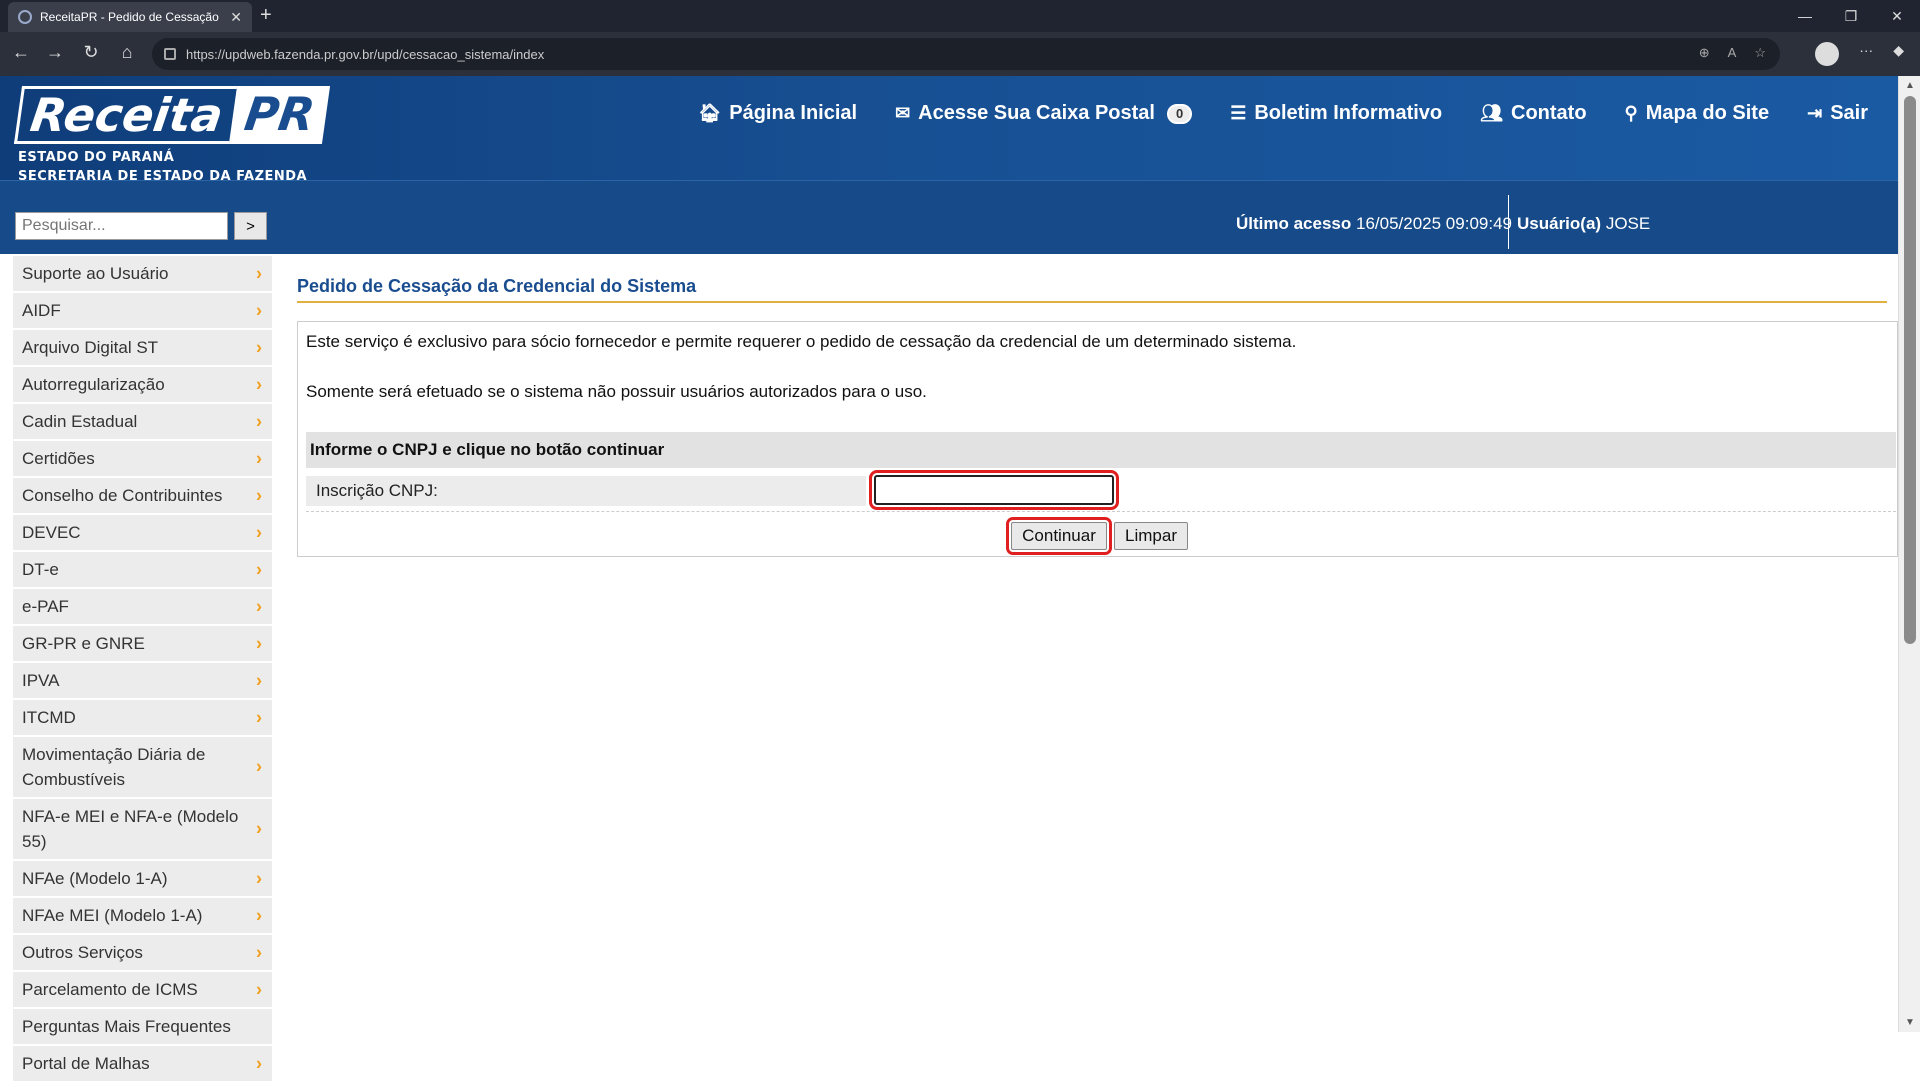 The width and height of the screenshot is (1920, 1083). Describe the element at coordinates (58, 458) in the screenshot. I see `sidebar-item-label: Certidões` at that location.